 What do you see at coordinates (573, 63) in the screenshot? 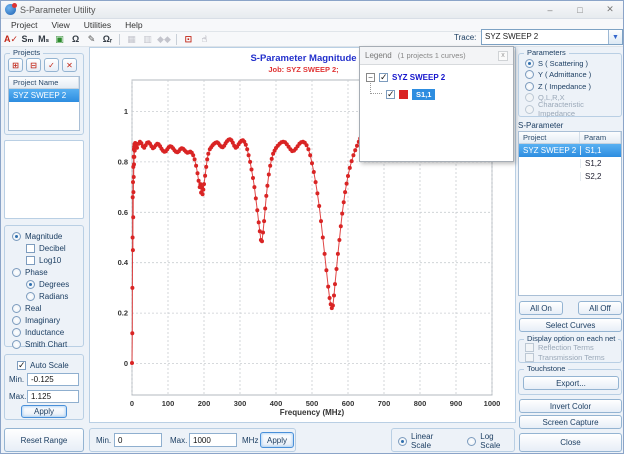
I see `parameter-s-scattering: S ( Scattering )` at bounding box center [573, 63].